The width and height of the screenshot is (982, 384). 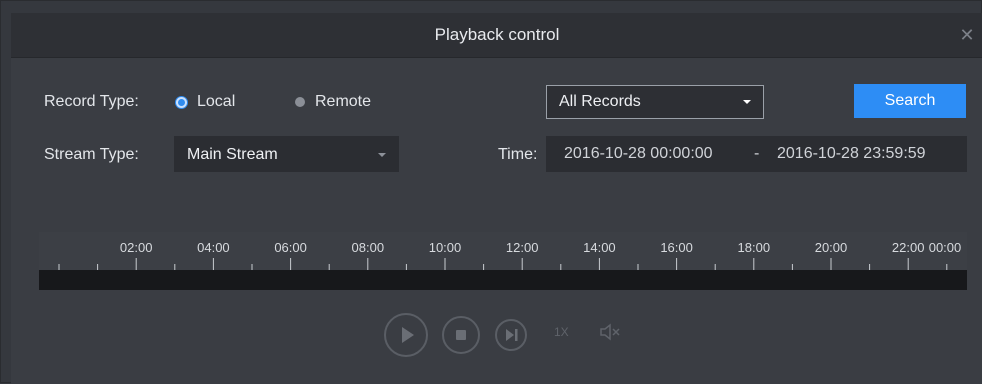 I want to click on timeline-hour-label: 08:00, so click(x=368, y=247).